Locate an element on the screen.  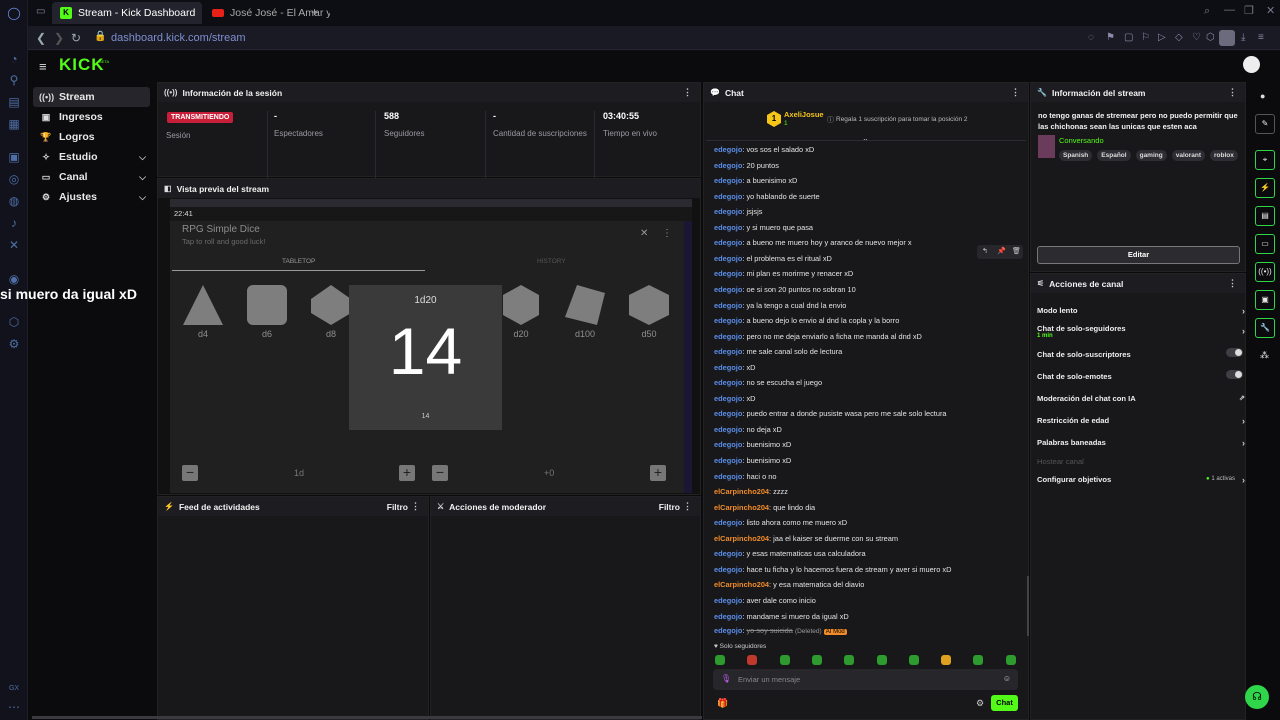
raid-button: ⌖ is located at coordinates (1265, 160).